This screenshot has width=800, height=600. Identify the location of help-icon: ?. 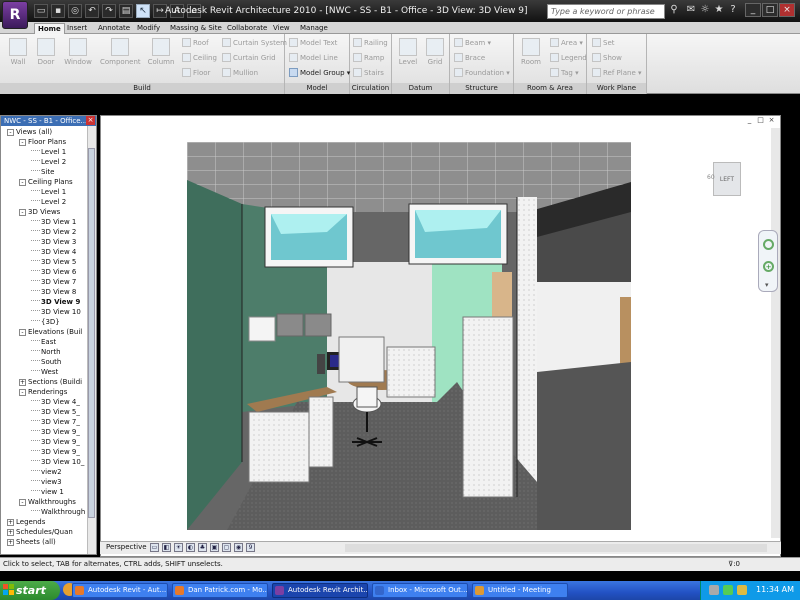
(733, 11).